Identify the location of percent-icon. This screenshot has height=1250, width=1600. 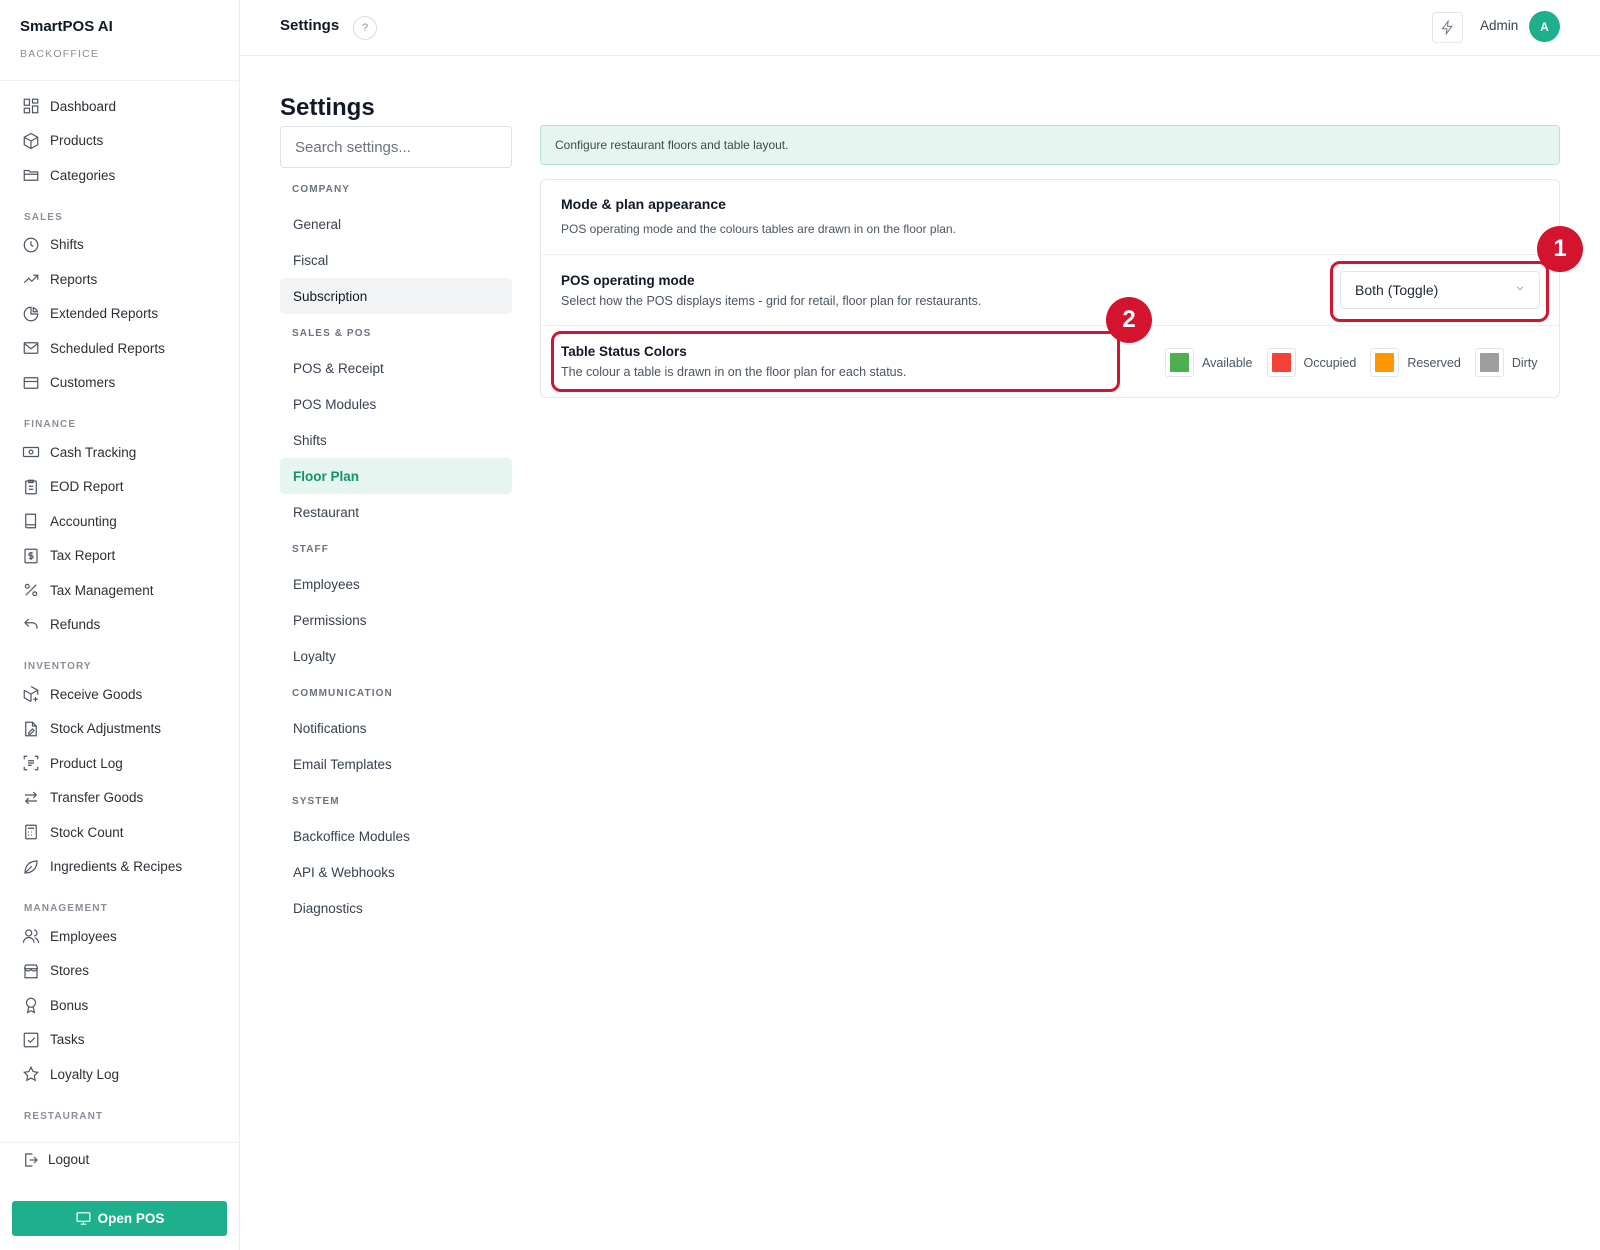
(31, 590).